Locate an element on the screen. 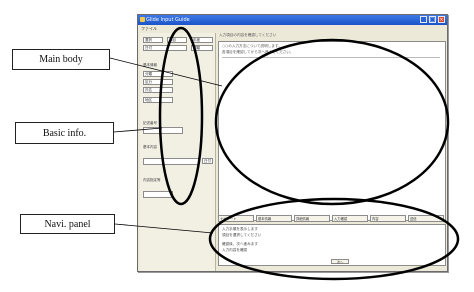 Image resolution: width=474 pixels, height=292 pixels. navi-panel-leader is located at coordinates (164, 228).